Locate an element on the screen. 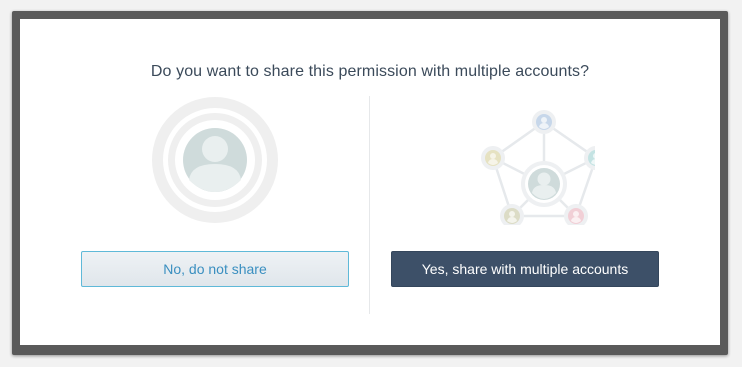 The height and width of the screenshot is (367, 742). vertical-divider is located at coordinates (369, 205).